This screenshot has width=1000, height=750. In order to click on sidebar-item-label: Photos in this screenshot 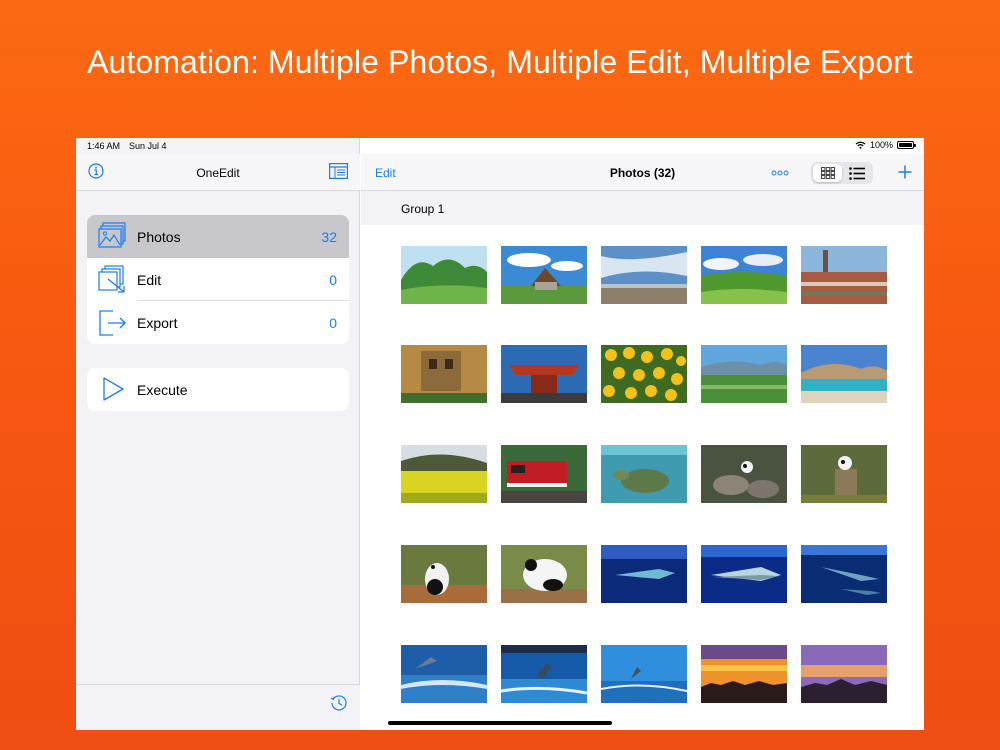, I will do `click(159, 237)`.